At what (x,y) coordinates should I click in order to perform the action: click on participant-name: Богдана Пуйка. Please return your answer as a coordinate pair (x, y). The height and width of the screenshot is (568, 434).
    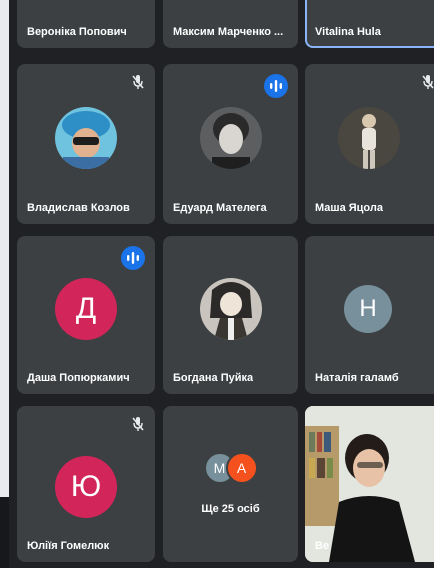
    Looking at the image, I should click on (213, 378).